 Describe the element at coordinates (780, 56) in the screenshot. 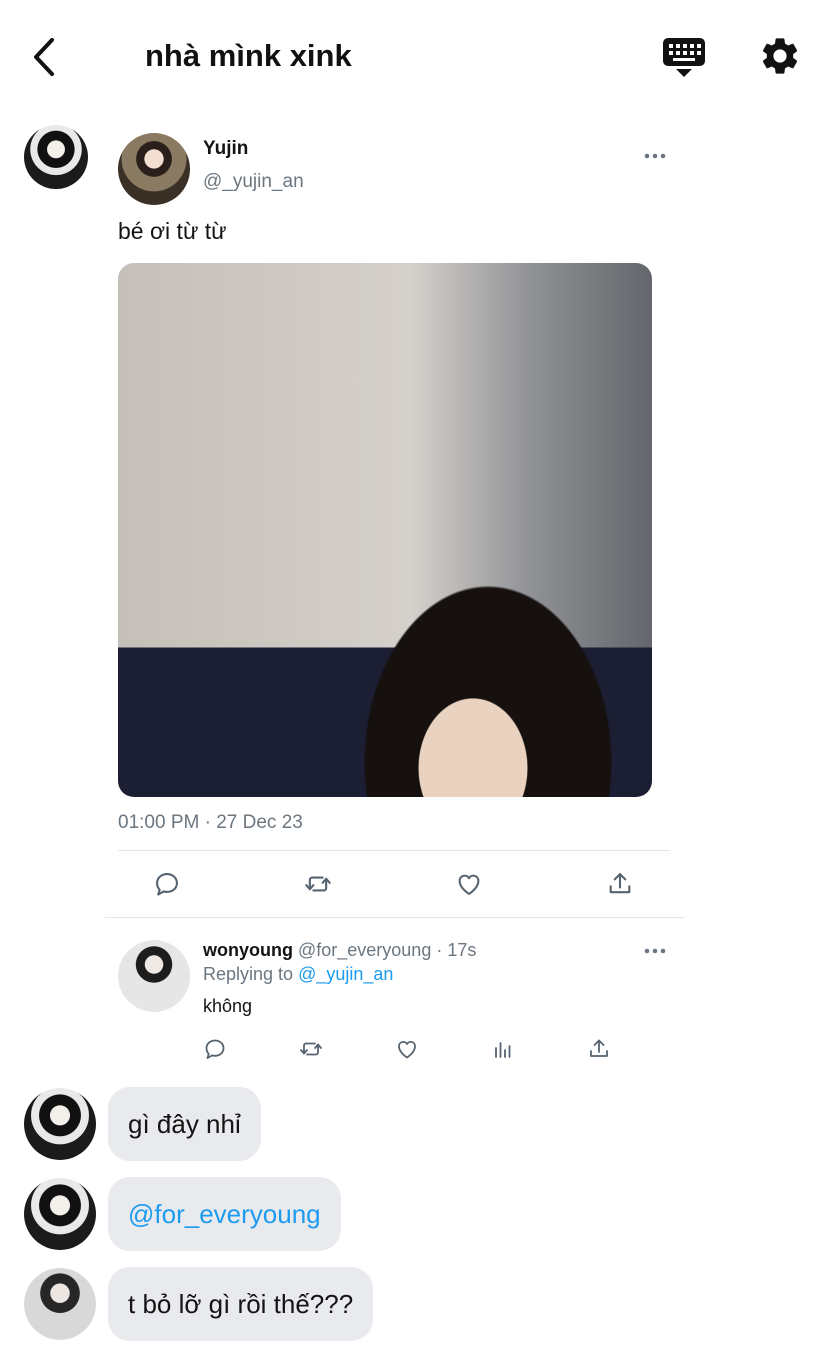

I see `gear-icon` at that location.